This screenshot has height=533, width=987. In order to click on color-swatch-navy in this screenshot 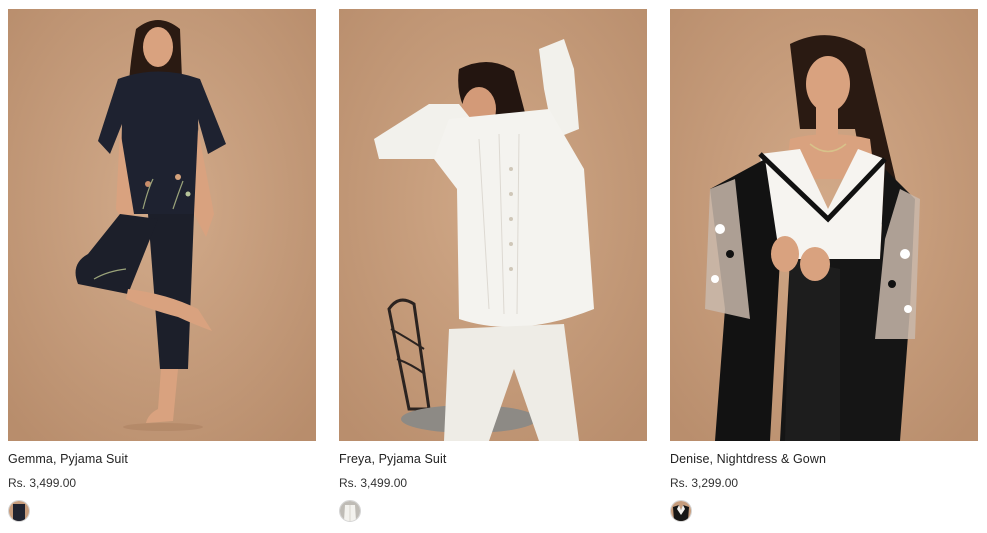, I will do `click(19, 511)`.